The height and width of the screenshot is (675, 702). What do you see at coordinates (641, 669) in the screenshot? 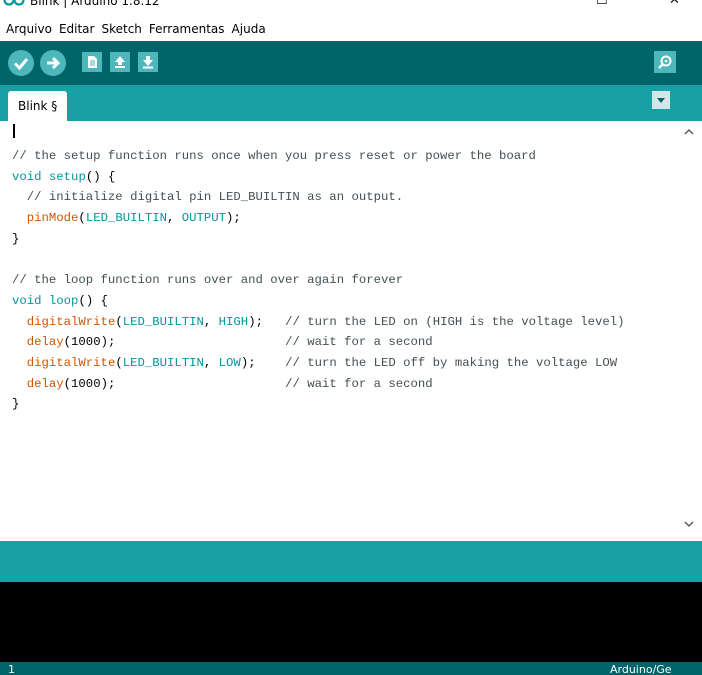
I see `board-label: Arduino/Ge` at bounding box center [641, 669].